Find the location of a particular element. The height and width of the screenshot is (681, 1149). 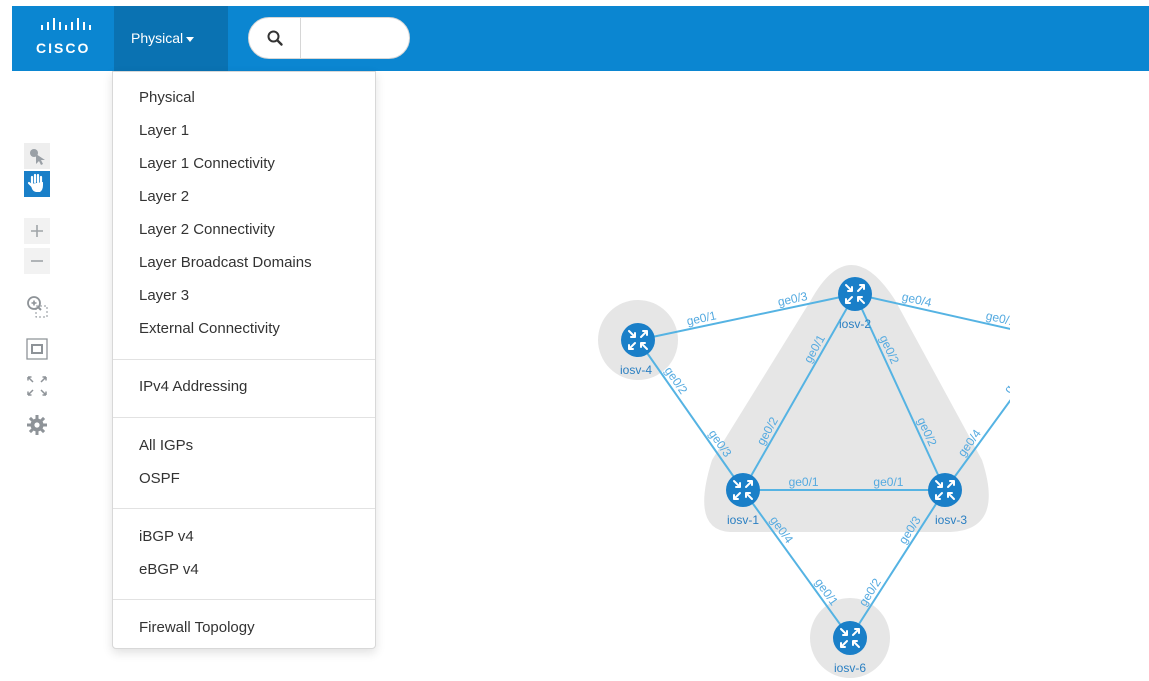

settings-button is located at coordinates (37, 425).